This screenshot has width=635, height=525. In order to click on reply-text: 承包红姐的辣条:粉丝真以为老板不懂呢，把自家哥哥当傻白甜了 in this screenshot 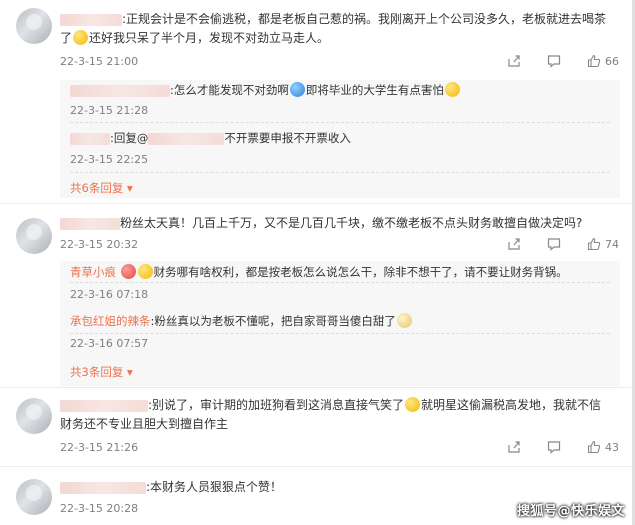, I will do `click(241, 321)`.